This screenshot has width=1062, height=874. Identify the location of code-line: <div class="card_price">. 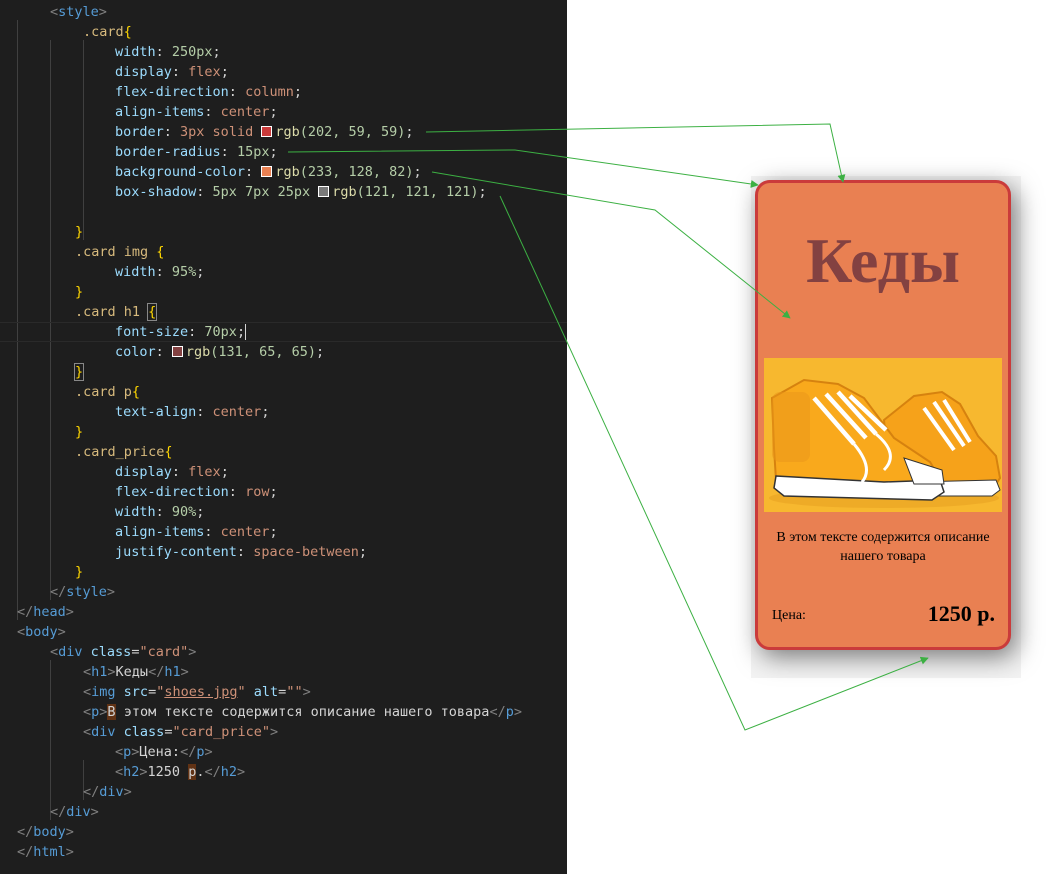
(181, 732).